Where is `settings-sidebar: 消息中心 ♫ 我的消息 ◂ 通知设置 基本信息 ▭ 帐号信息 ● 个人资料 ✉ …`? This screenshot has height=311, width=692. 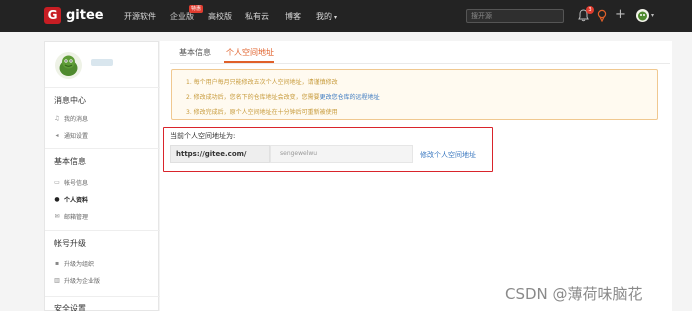
settings-sidebar: 消息中心 ♫ 我的消息 ◂ 通知设置 基本信息 ▭ 帐号信息 ● 个人资料 ✉ … is located at coordinates (102, 176).